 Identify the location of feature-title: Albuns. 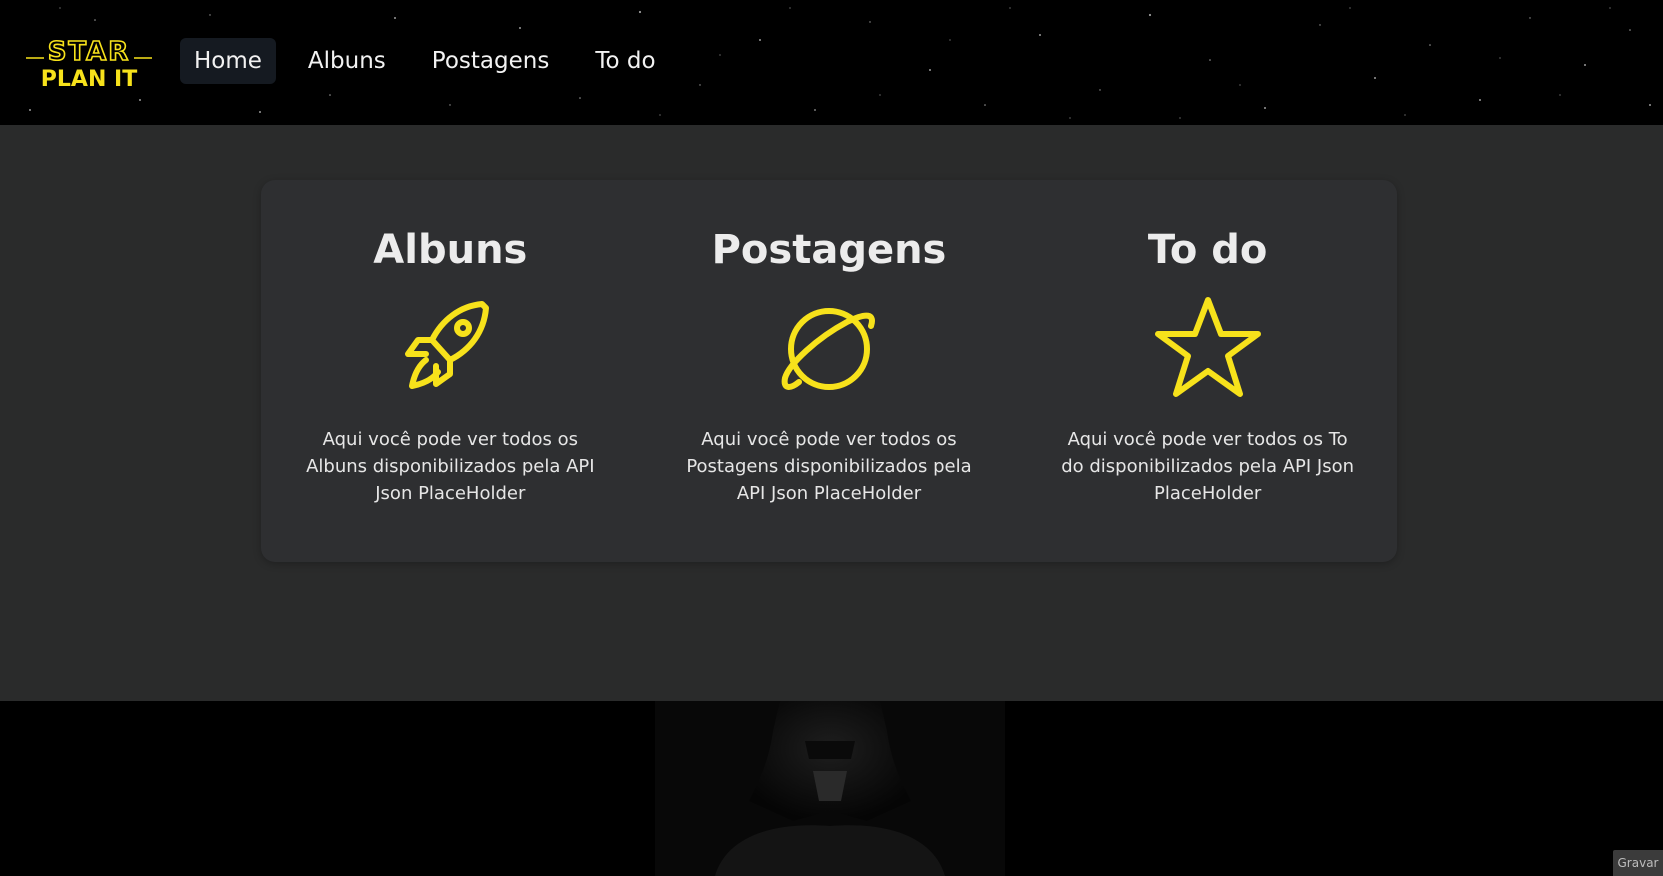
(450, 250).